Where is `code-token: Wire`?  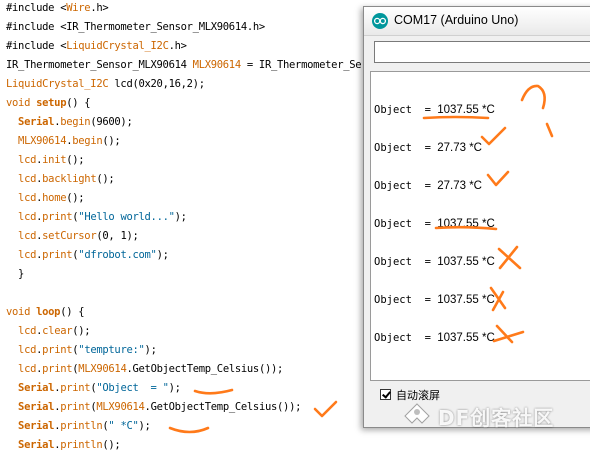
code-token: Wire is located at coordinates (78, 8).